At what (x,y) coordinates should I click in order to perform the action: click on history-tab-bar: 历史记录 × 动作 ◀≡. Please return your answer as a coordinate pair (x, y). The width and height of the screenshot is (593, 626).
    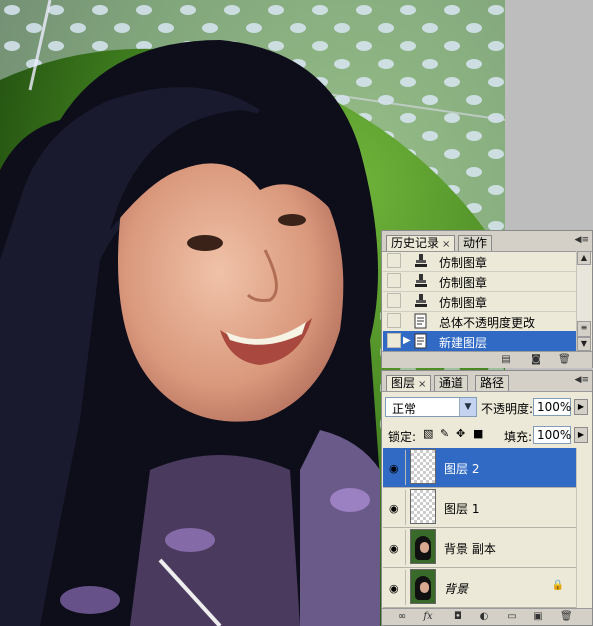
    Looking at the image, I should click on (487, 241).